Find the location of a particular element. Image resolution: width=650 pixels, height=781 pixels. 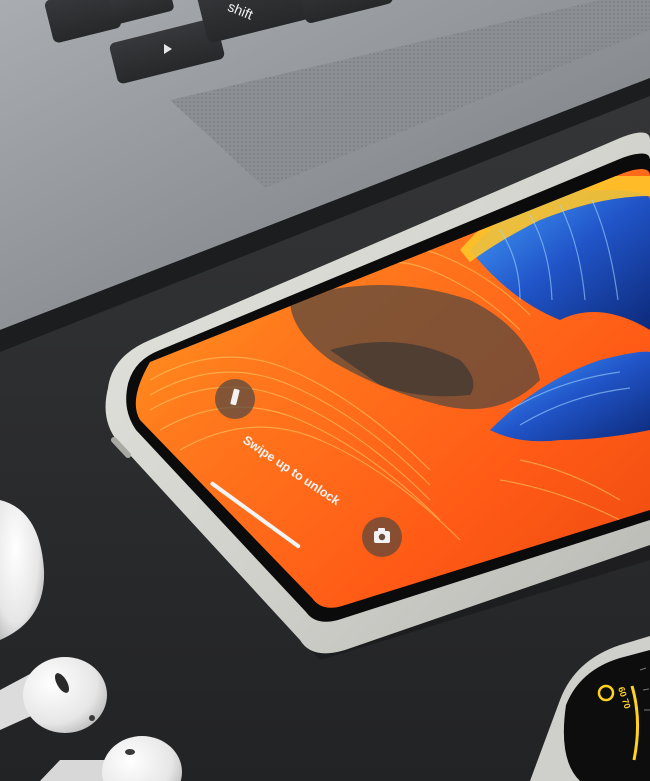

flashlight-button is located at coordinates (235, 399).